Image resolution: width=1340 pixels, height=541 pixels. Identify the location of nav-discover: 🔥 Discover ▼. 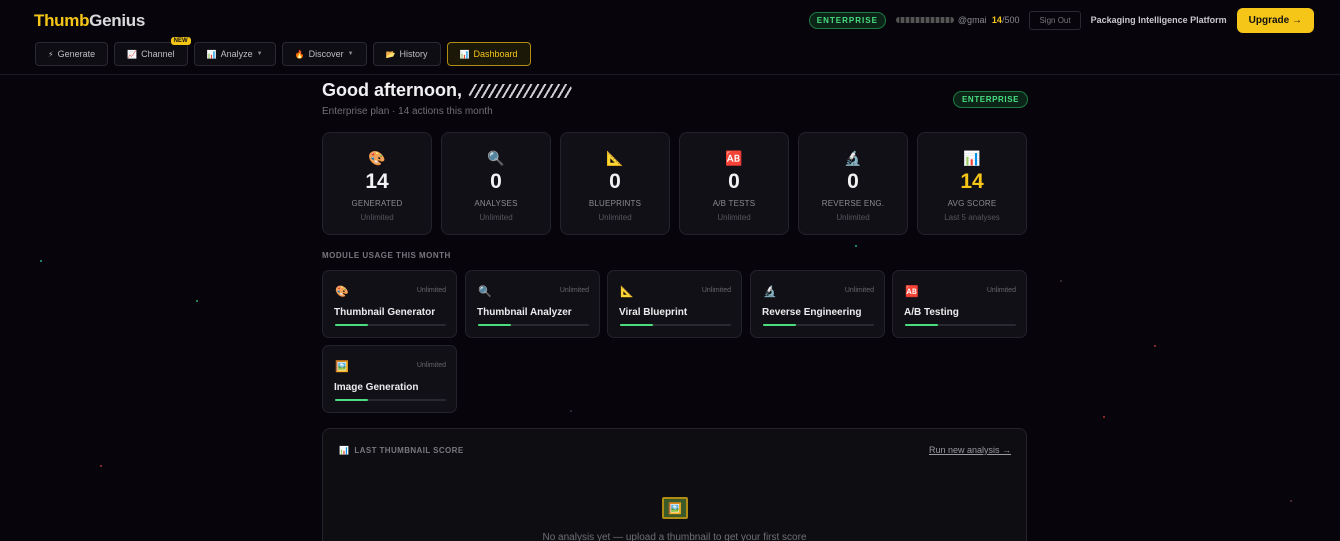
(324, 54).